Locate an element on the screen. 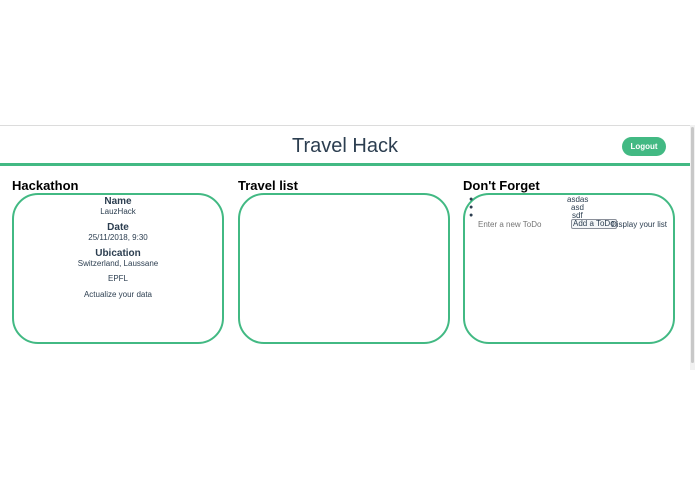 The height and width of the screenshot is (494, 695). ubication-label: Ubication is located at coordinates (118, 253).